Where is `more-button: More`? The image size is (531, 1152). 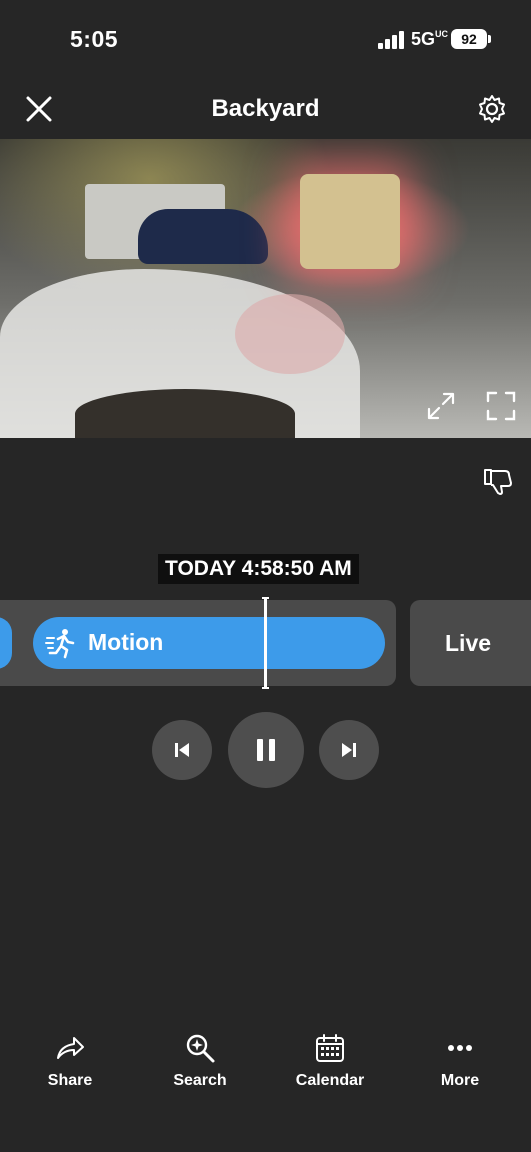
more-button: More is located at coordinates (460, 1067).